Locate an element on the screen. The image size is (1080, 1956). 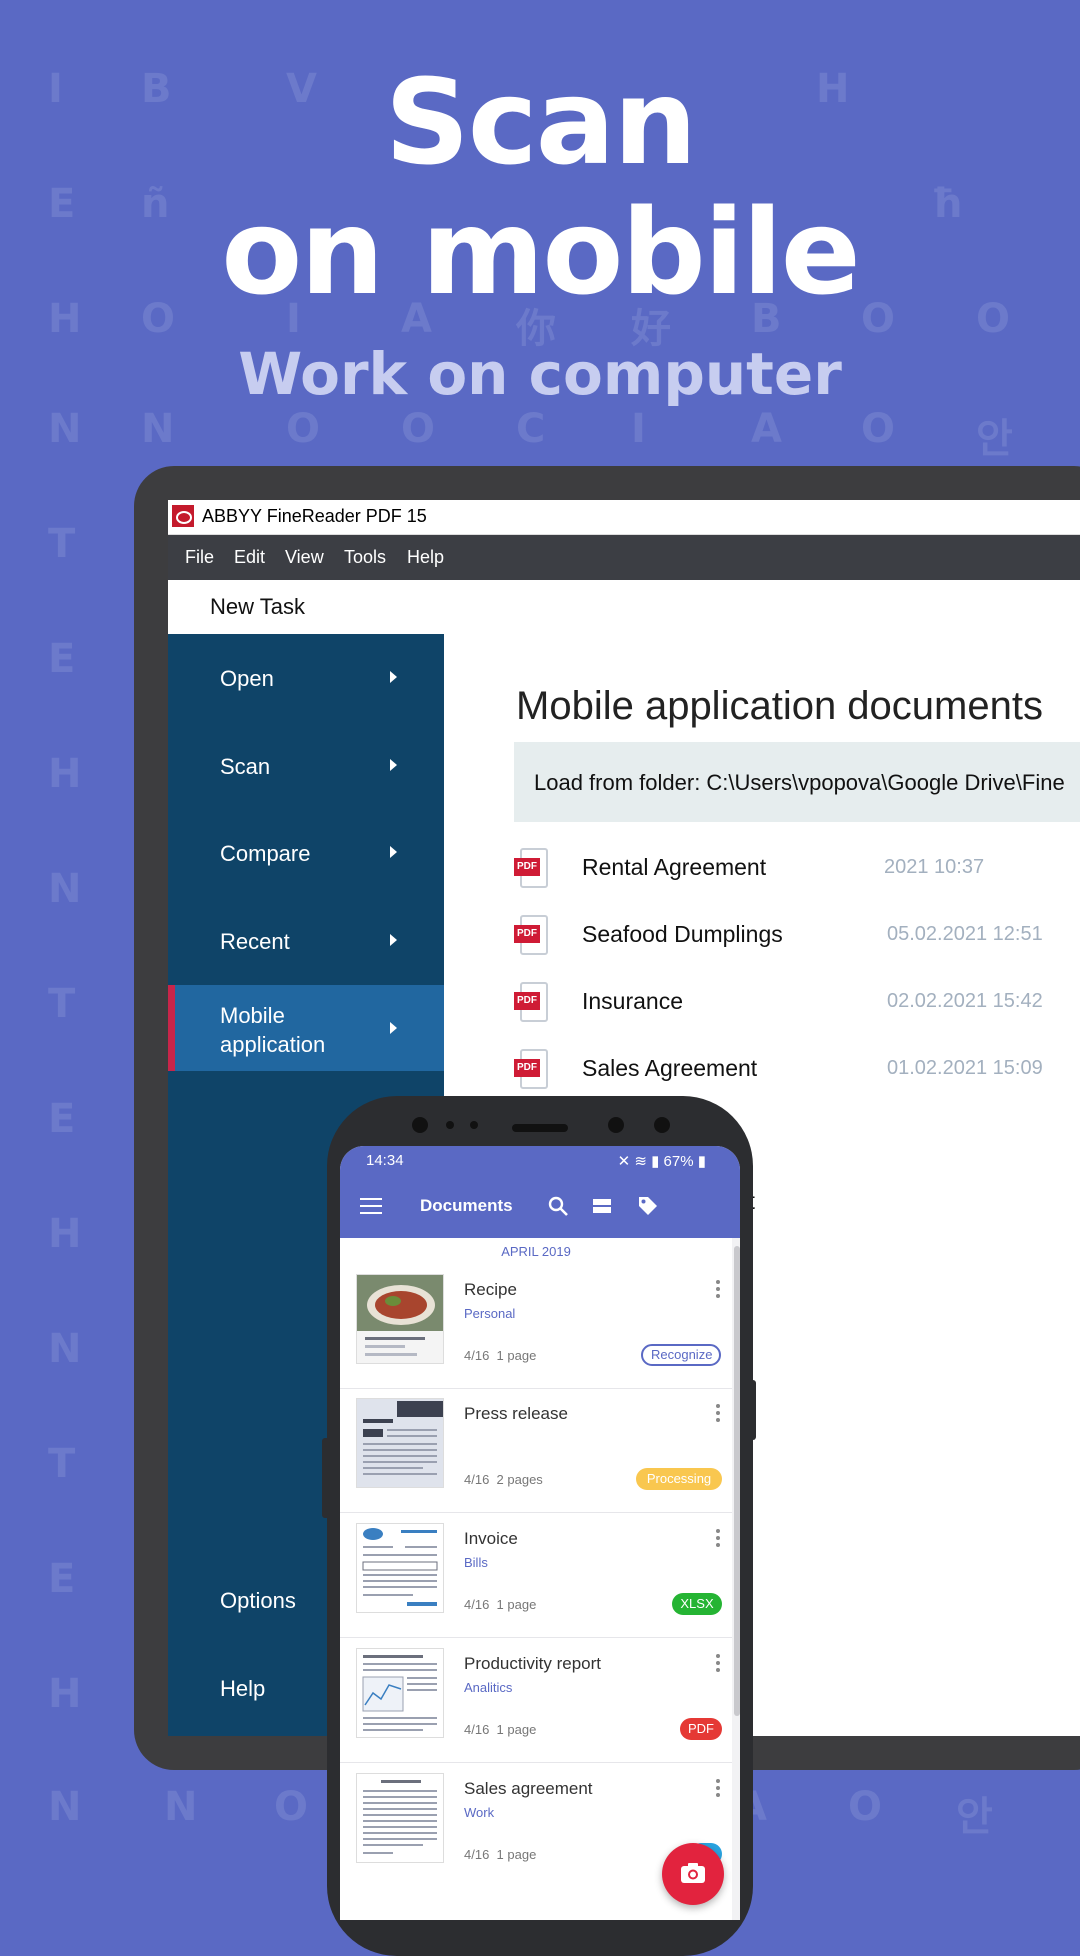
document-row: PDF Sales Agreement 01.02.2021 15:09 is located at coordinates (797, 1074).